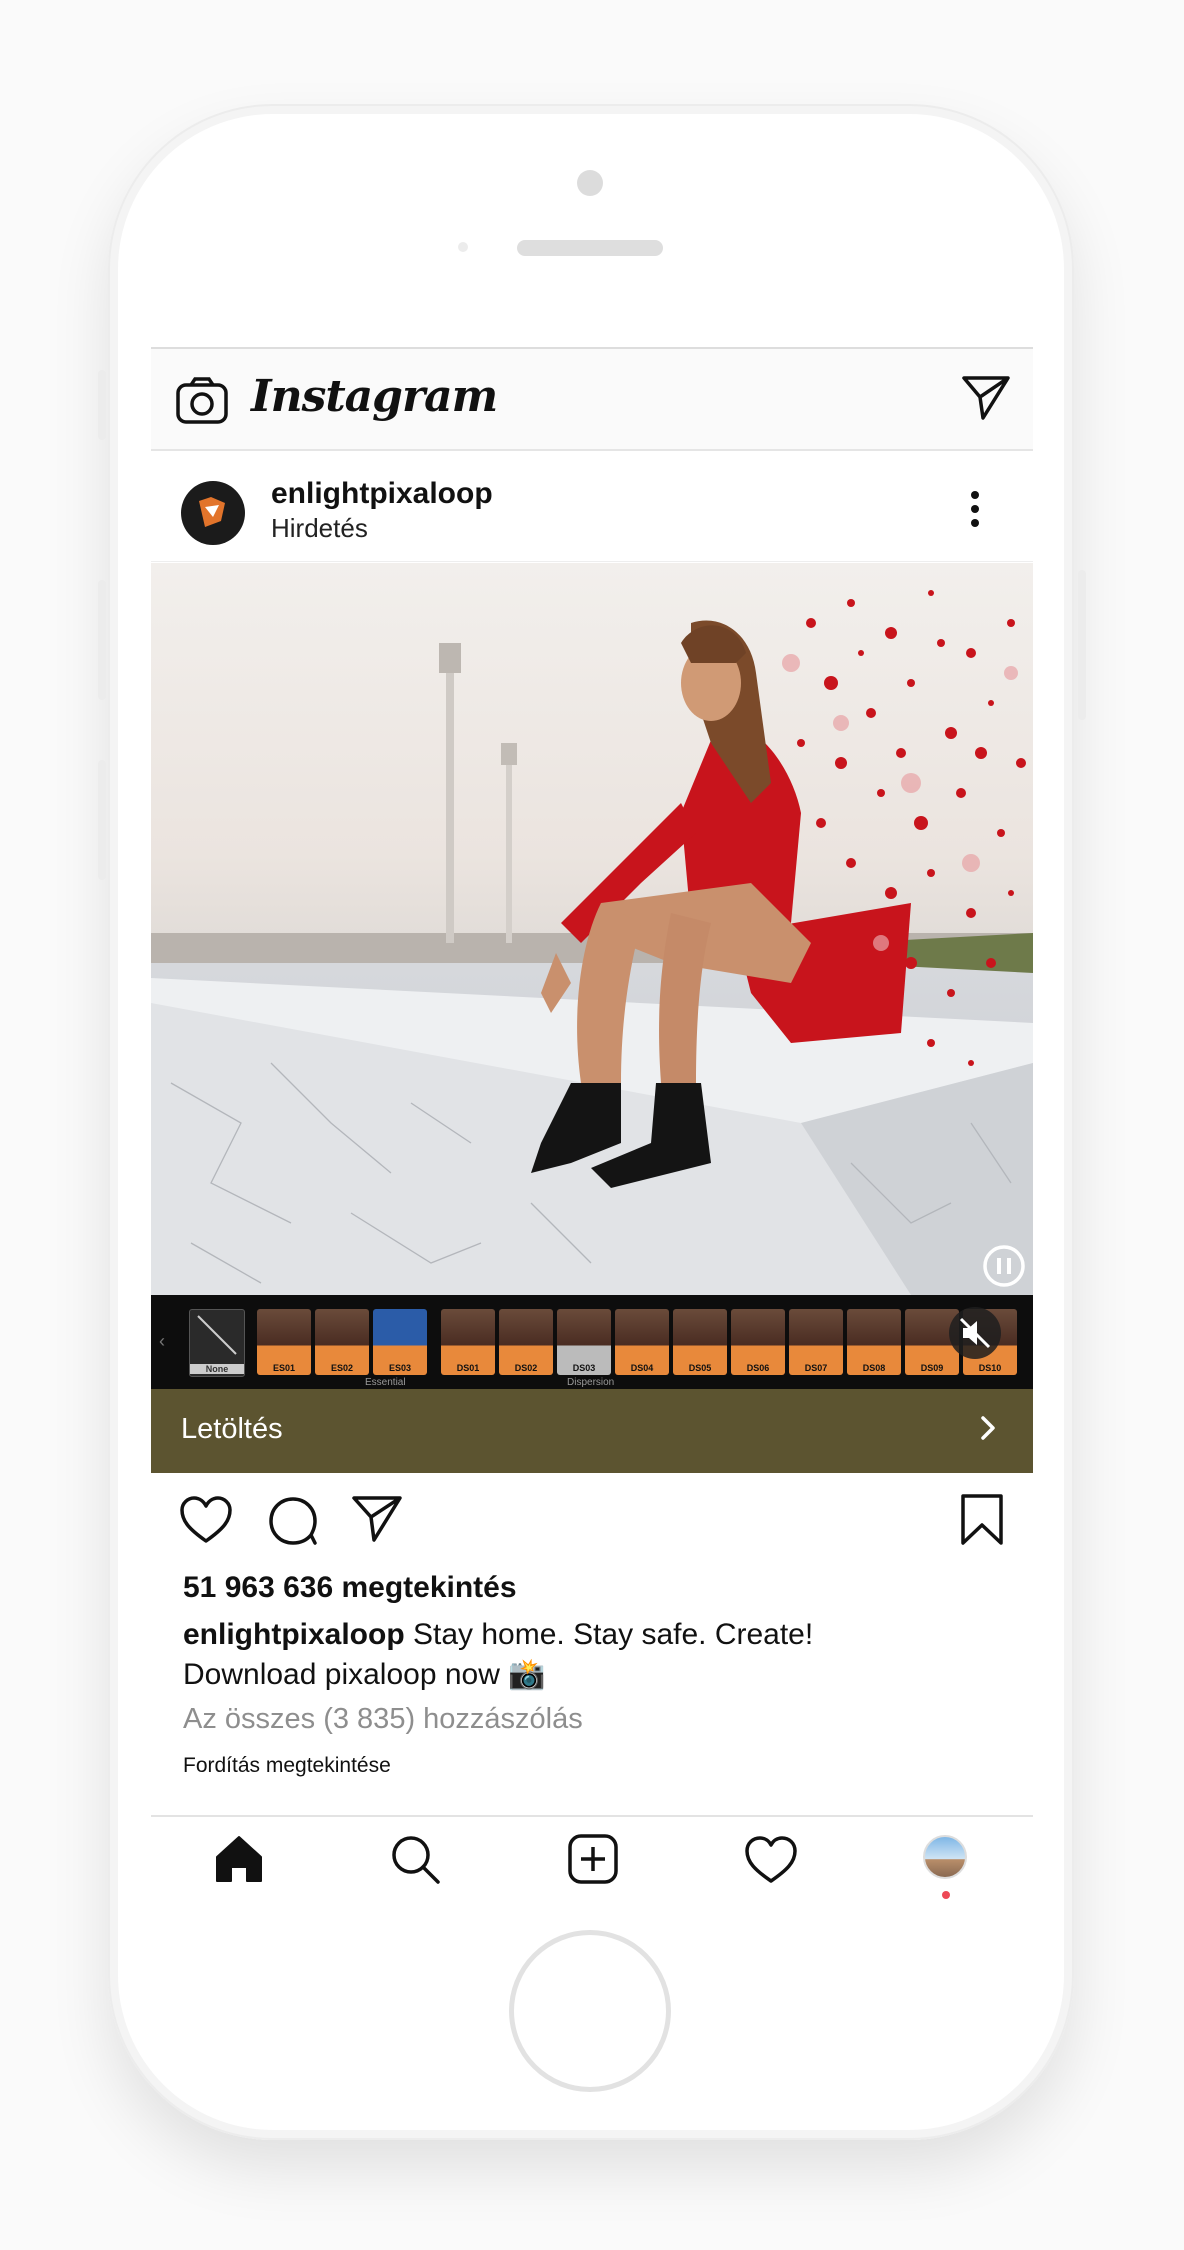 Image resolution: width=1184 pixels, height=2250 pixels. I want to click on activity-icon, so click(771, 1859).